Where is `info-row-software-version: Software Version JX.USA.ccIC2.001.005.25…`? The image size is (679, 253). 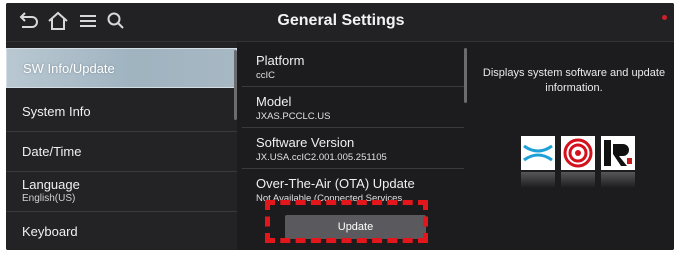
info-row-software-version: Software Version JX.USA.ccIC2.001.005.25… is located at coordinates (353, 149).